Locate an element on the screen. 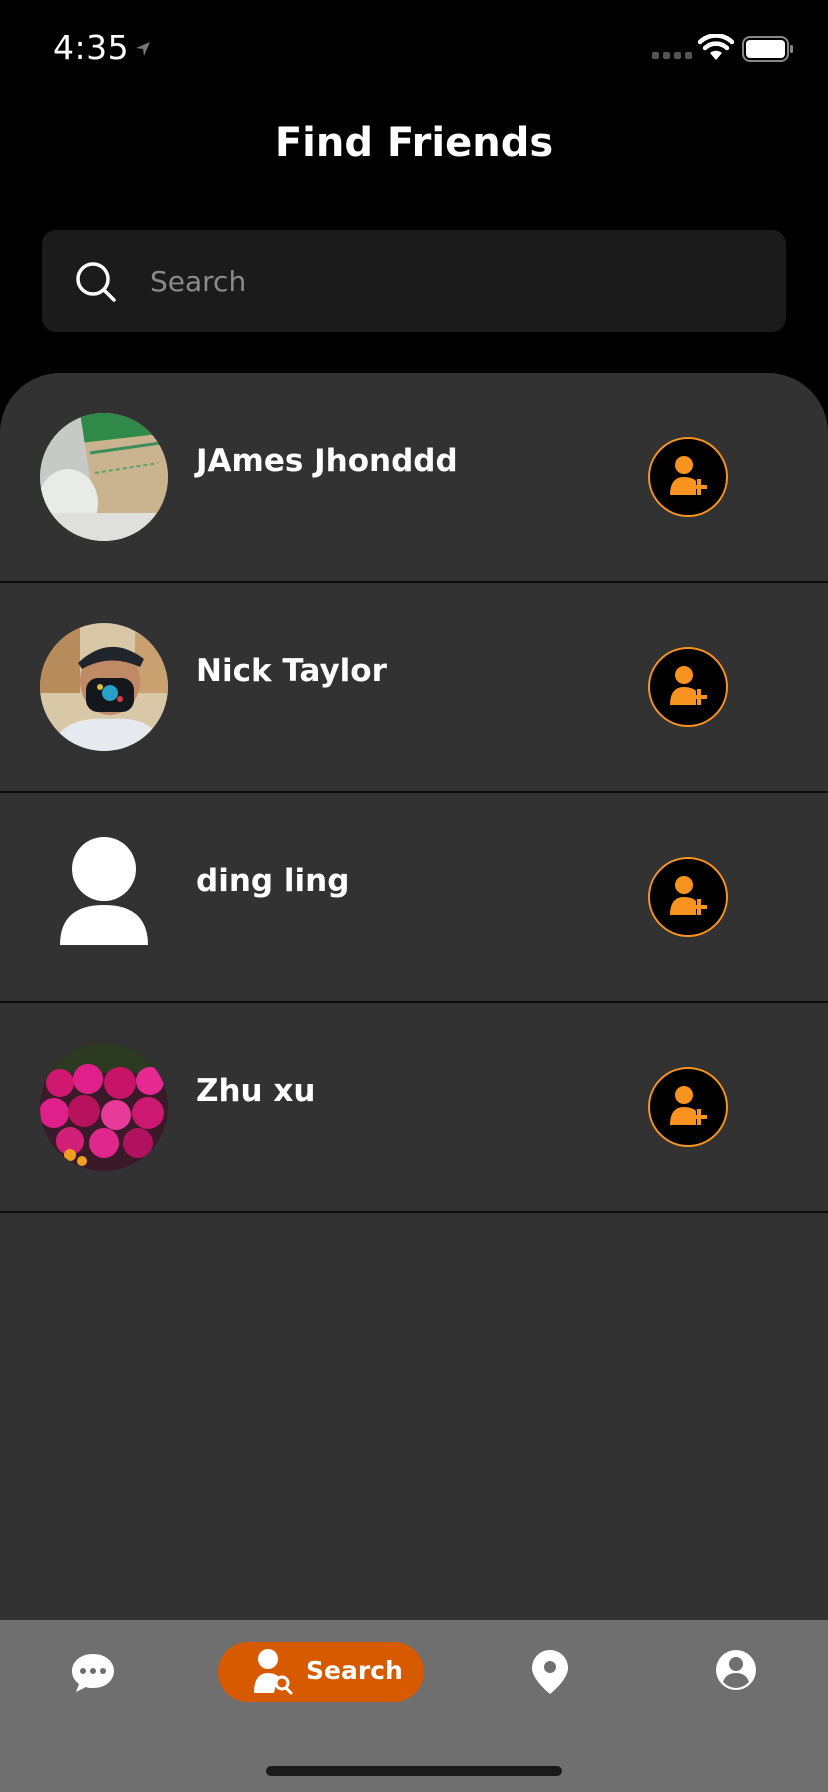  page-title: Find Friends is located at coordinates (414, 143).